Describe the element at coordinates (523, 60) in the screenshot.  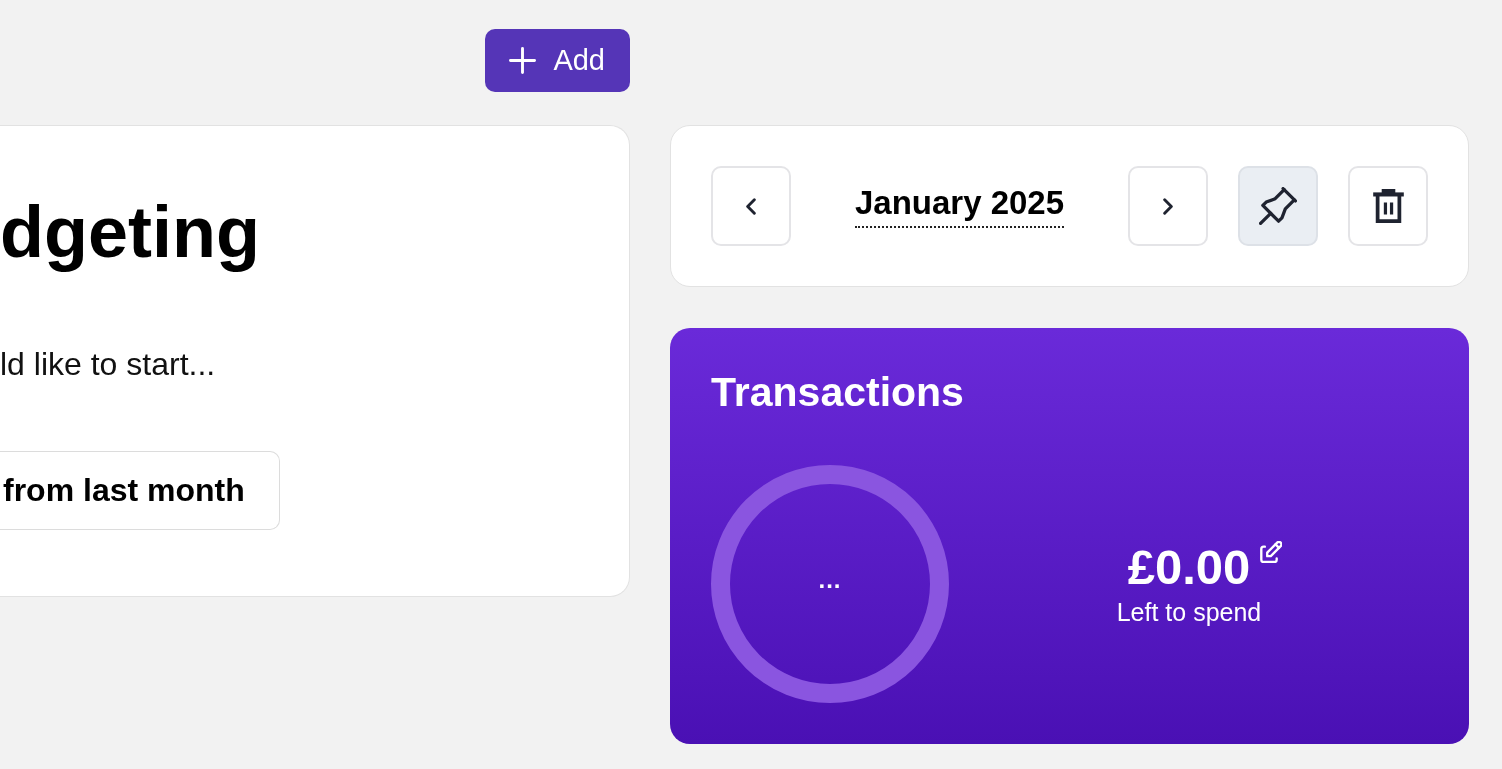
I see `plus-icon` at that location.